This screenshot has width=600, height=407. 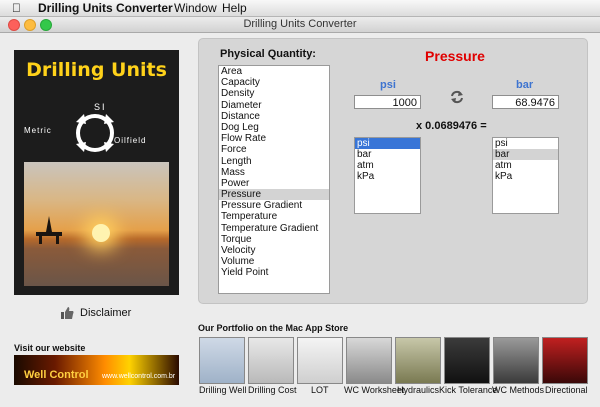 What do you see at coordinates (467, 360) in the screenshot?
I see `kick-tolerance-app-thumb` at bounding box center [467, 360].